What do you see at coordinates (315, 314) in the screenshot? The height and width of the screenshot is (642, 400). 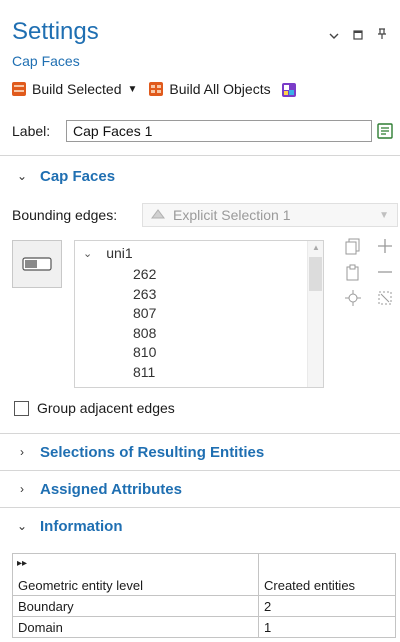 I see `list-scrollbar: ▲` at bounding box center [315, 314].